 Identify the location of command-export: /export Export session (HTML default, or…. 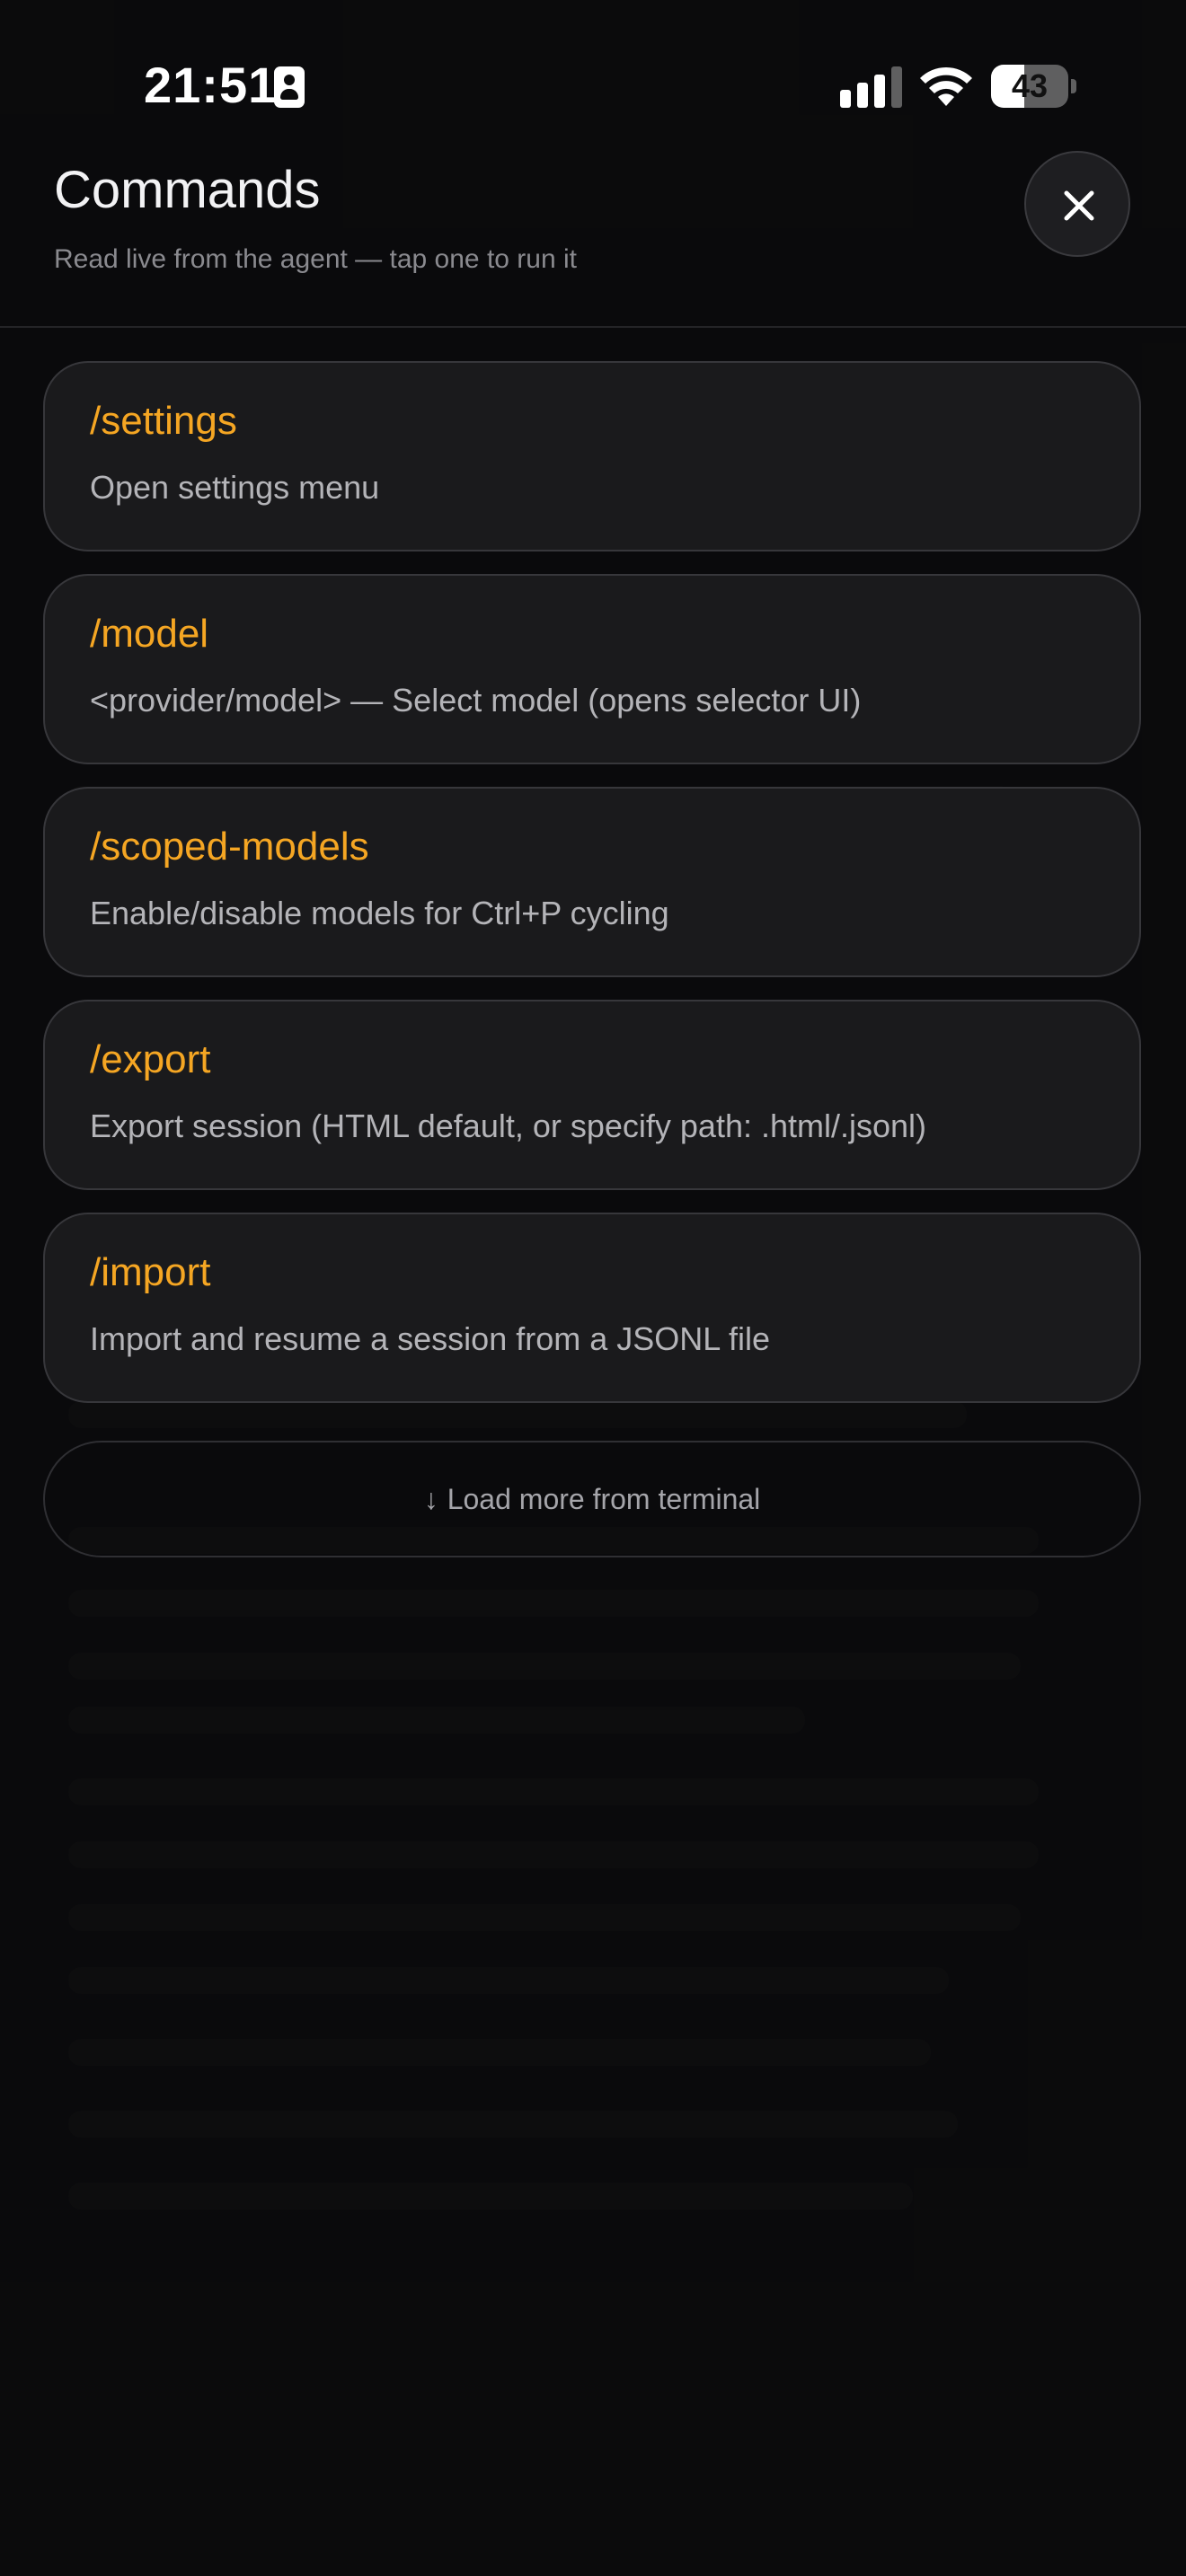
(592, 1095).